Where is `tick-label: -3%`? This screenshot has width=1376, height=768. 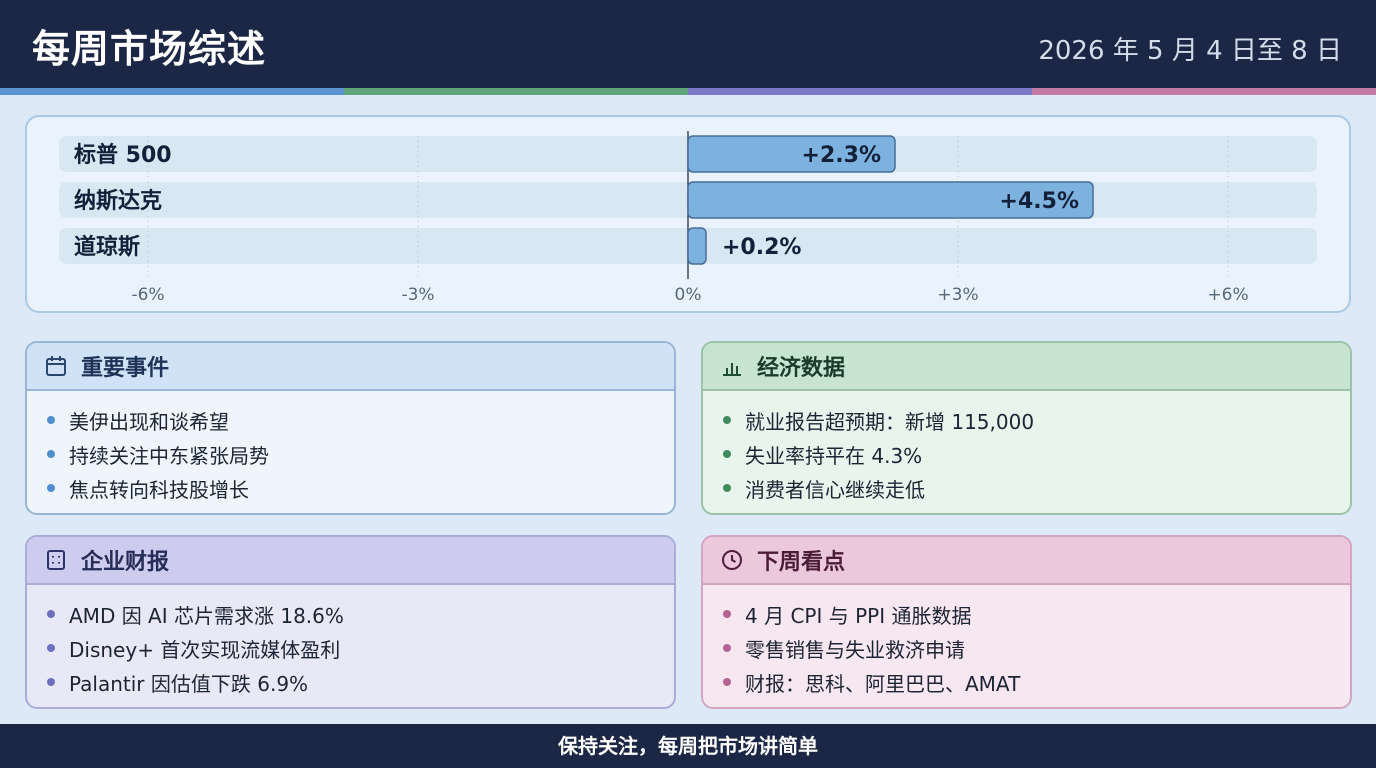
tick-label: -3% is located at coordinates (417, 295).